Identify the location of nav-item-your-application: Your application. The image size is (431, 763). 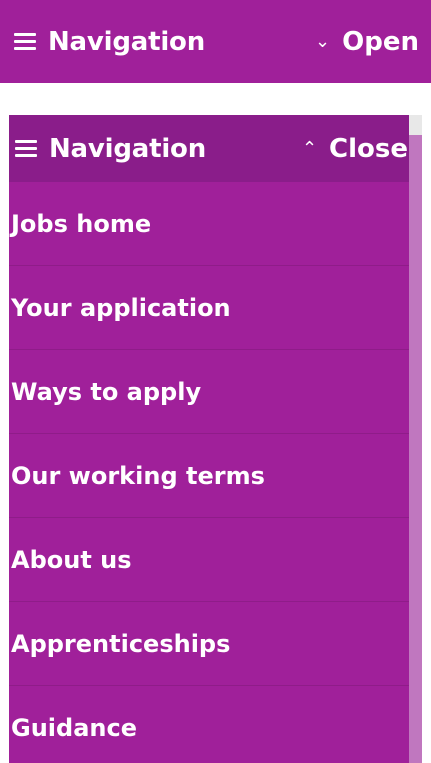
(215, 308).